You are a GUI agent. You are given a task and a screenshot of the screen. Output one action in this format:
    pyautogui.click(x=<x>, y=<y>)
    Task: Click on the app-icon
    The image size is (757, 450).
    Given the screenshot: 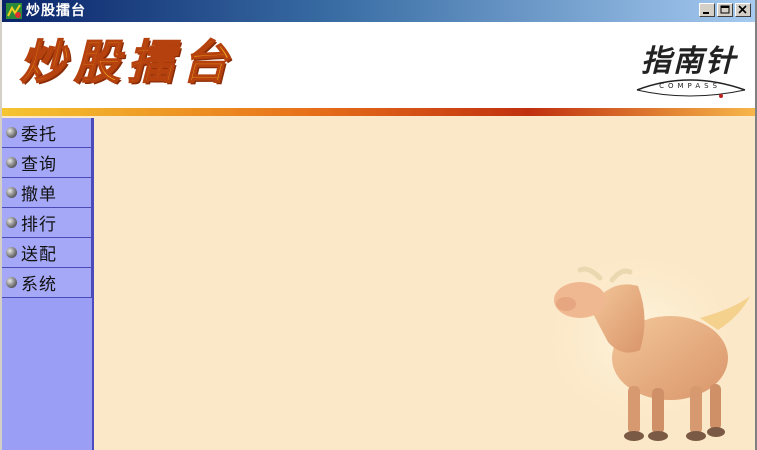 What is the action you would take?
    pyautogui.click(x=14, y=11)
    